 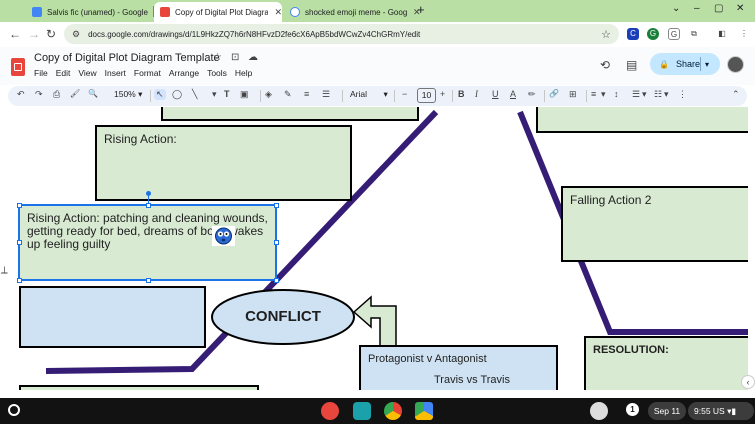 I want to click on back-icon: ←, so click(x=15, y=34).